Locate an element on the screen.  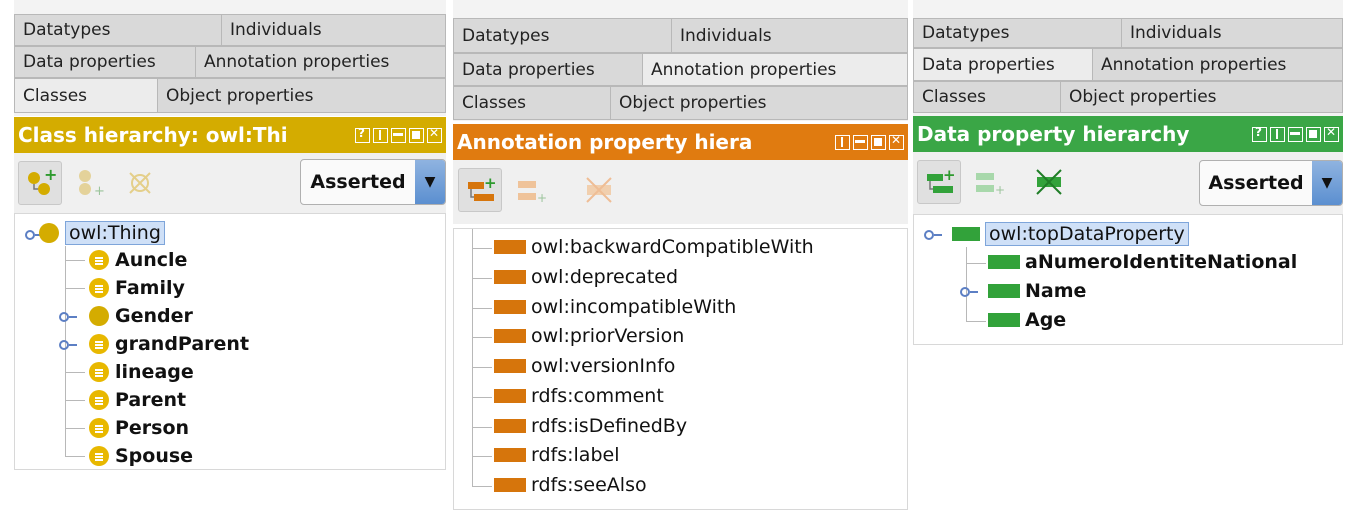
toolbar: + + Asserted ▼ is located at coordinates (230, 183).